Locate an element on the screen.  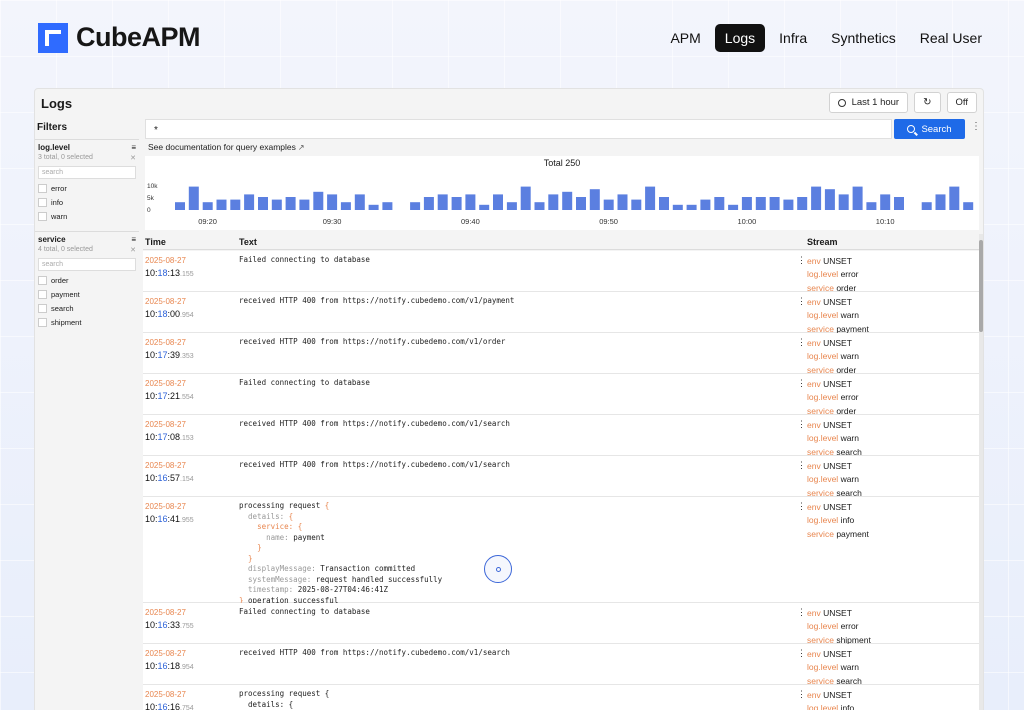
nav-real-user: Real User is located at coordinates (951, 38).